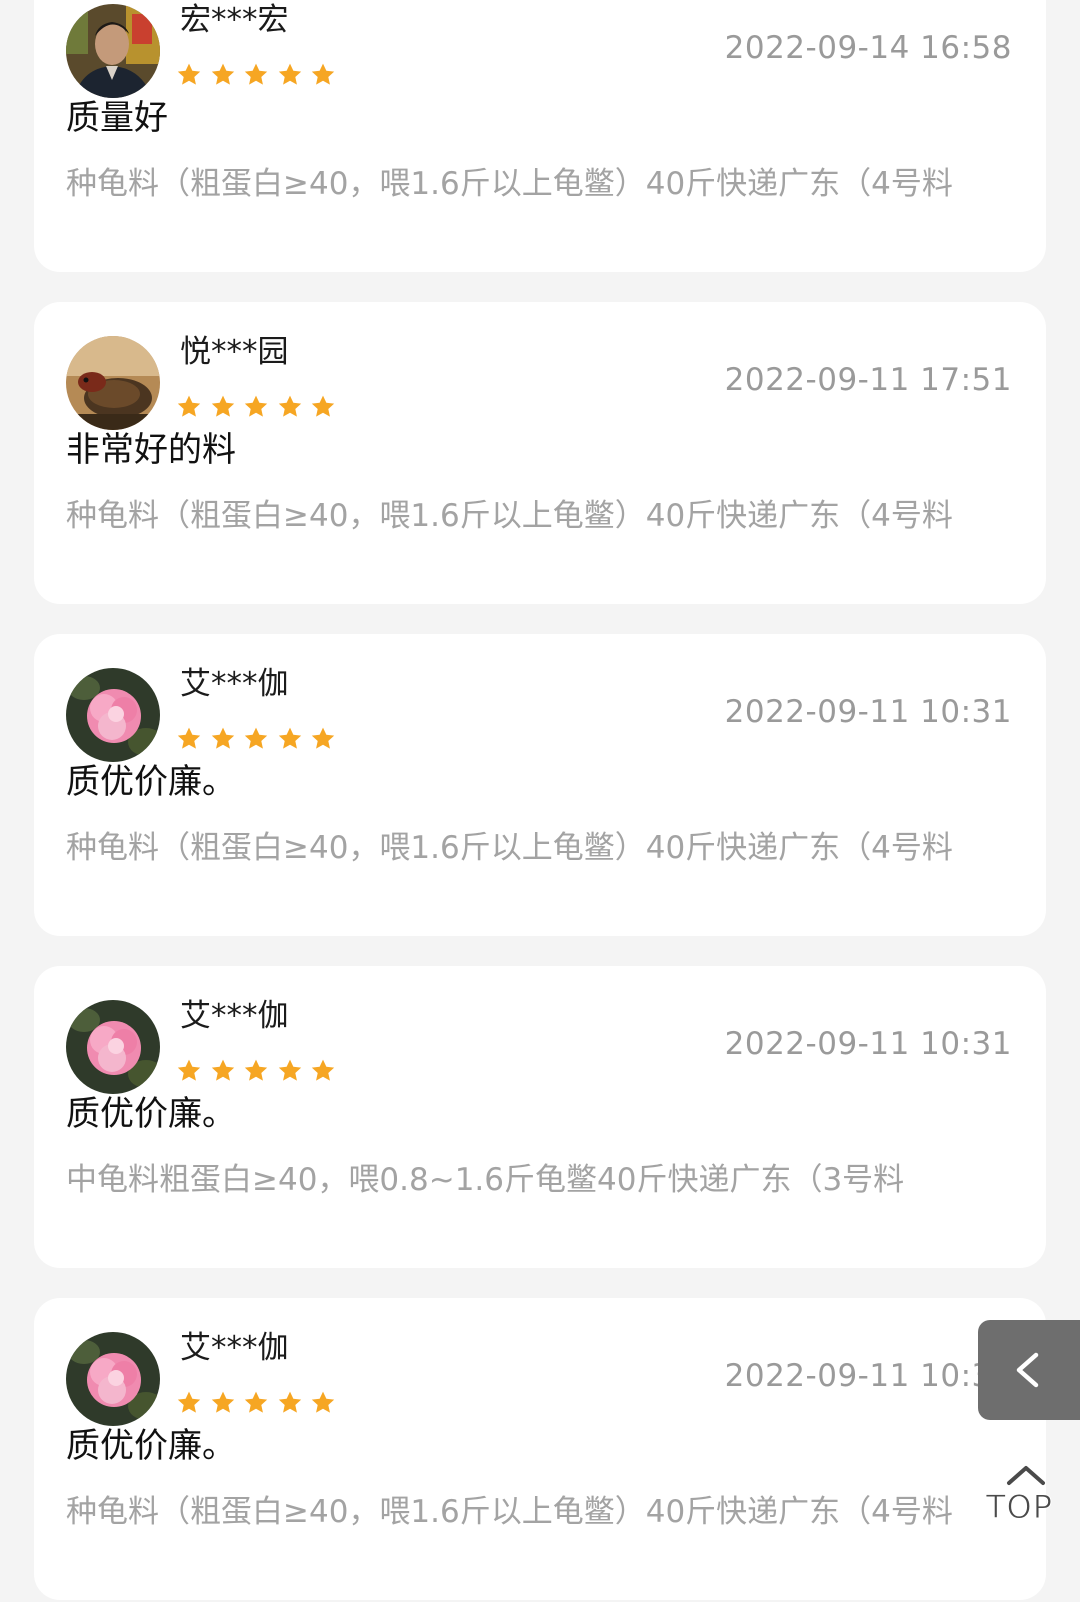 This screenshot has height=1602, width=1080. What do you see at coordinates (1026, 1475) in the screenshot?
I see `chevron-up-icon` at bounding box center [1026, 1475].